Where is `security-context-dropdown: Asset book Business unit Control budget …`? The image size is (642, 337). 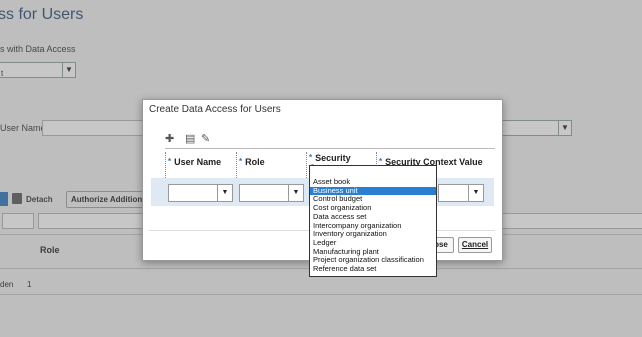
security-context-dropdown: Asset book Business unit Control budget … is located at coordinates (373, 221).